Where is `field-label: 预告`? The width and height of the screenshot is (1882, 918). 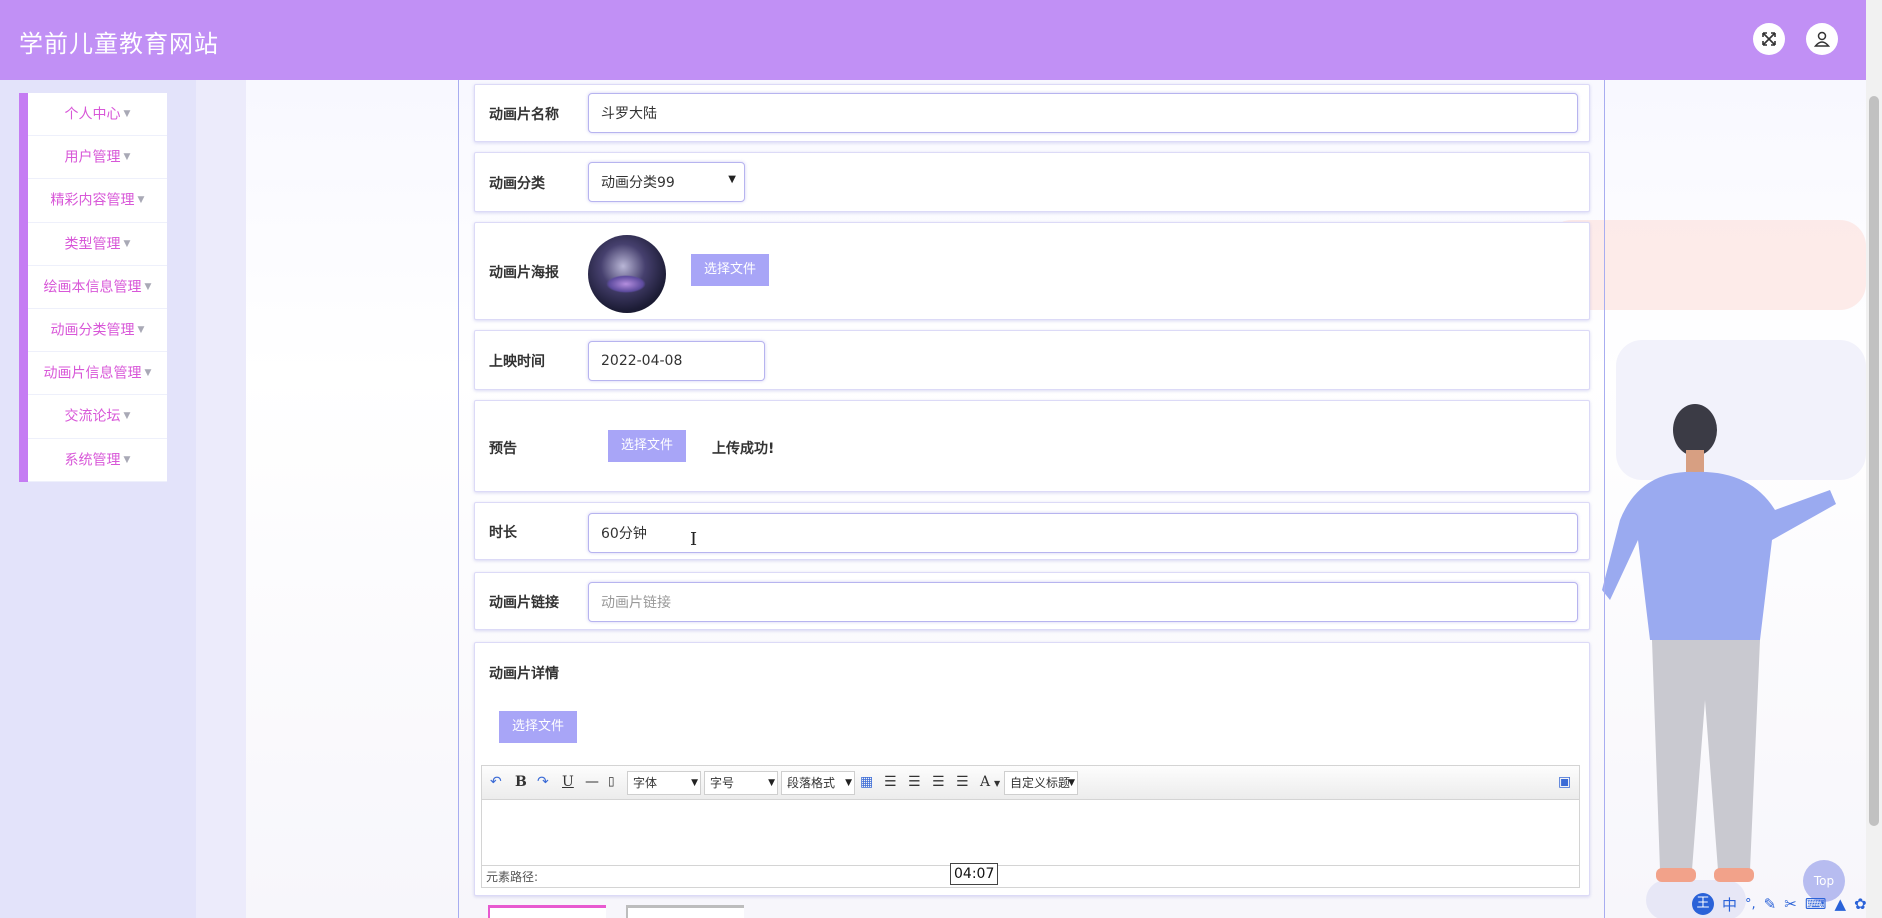
field-label: 预告 is located at coordinates (503, 449).